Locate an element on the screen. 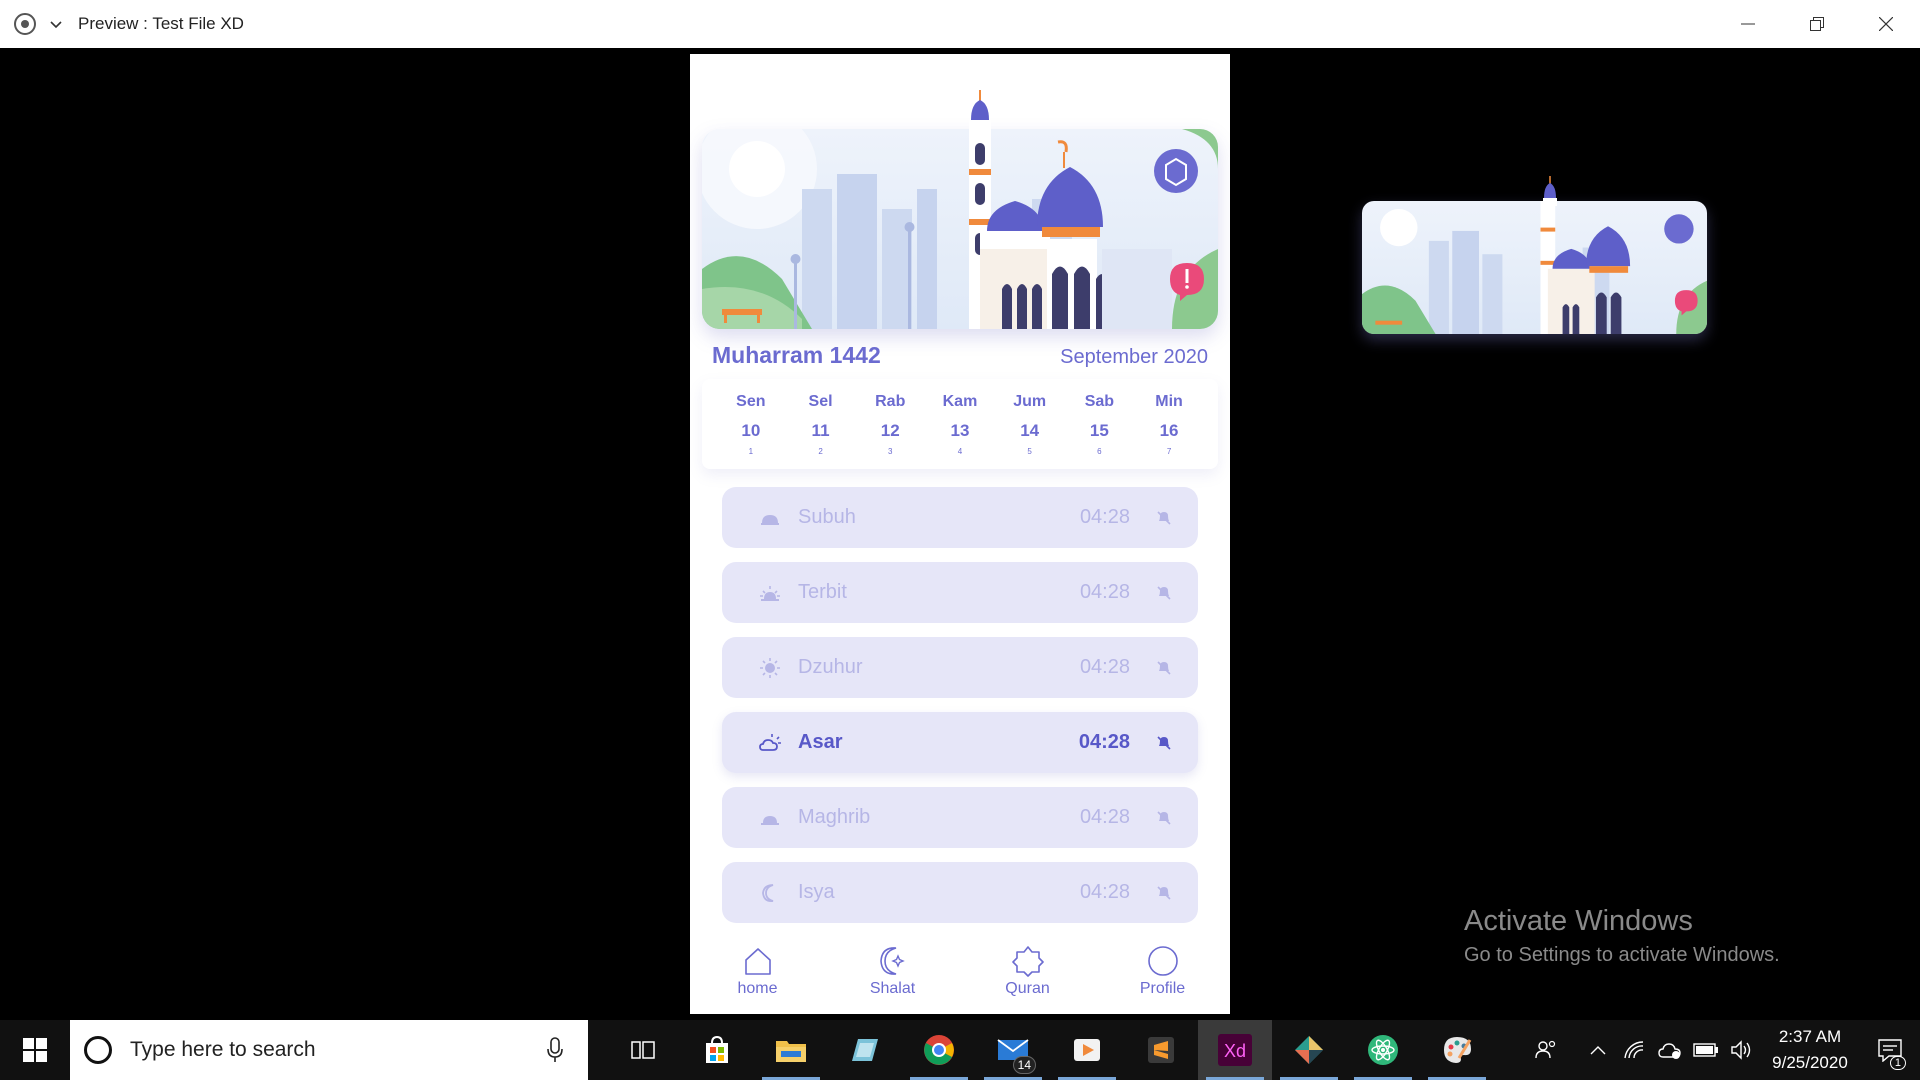 The height and width of the screenshot is (1080, 1920). task-view-button is located at coordinates (643, 1050).